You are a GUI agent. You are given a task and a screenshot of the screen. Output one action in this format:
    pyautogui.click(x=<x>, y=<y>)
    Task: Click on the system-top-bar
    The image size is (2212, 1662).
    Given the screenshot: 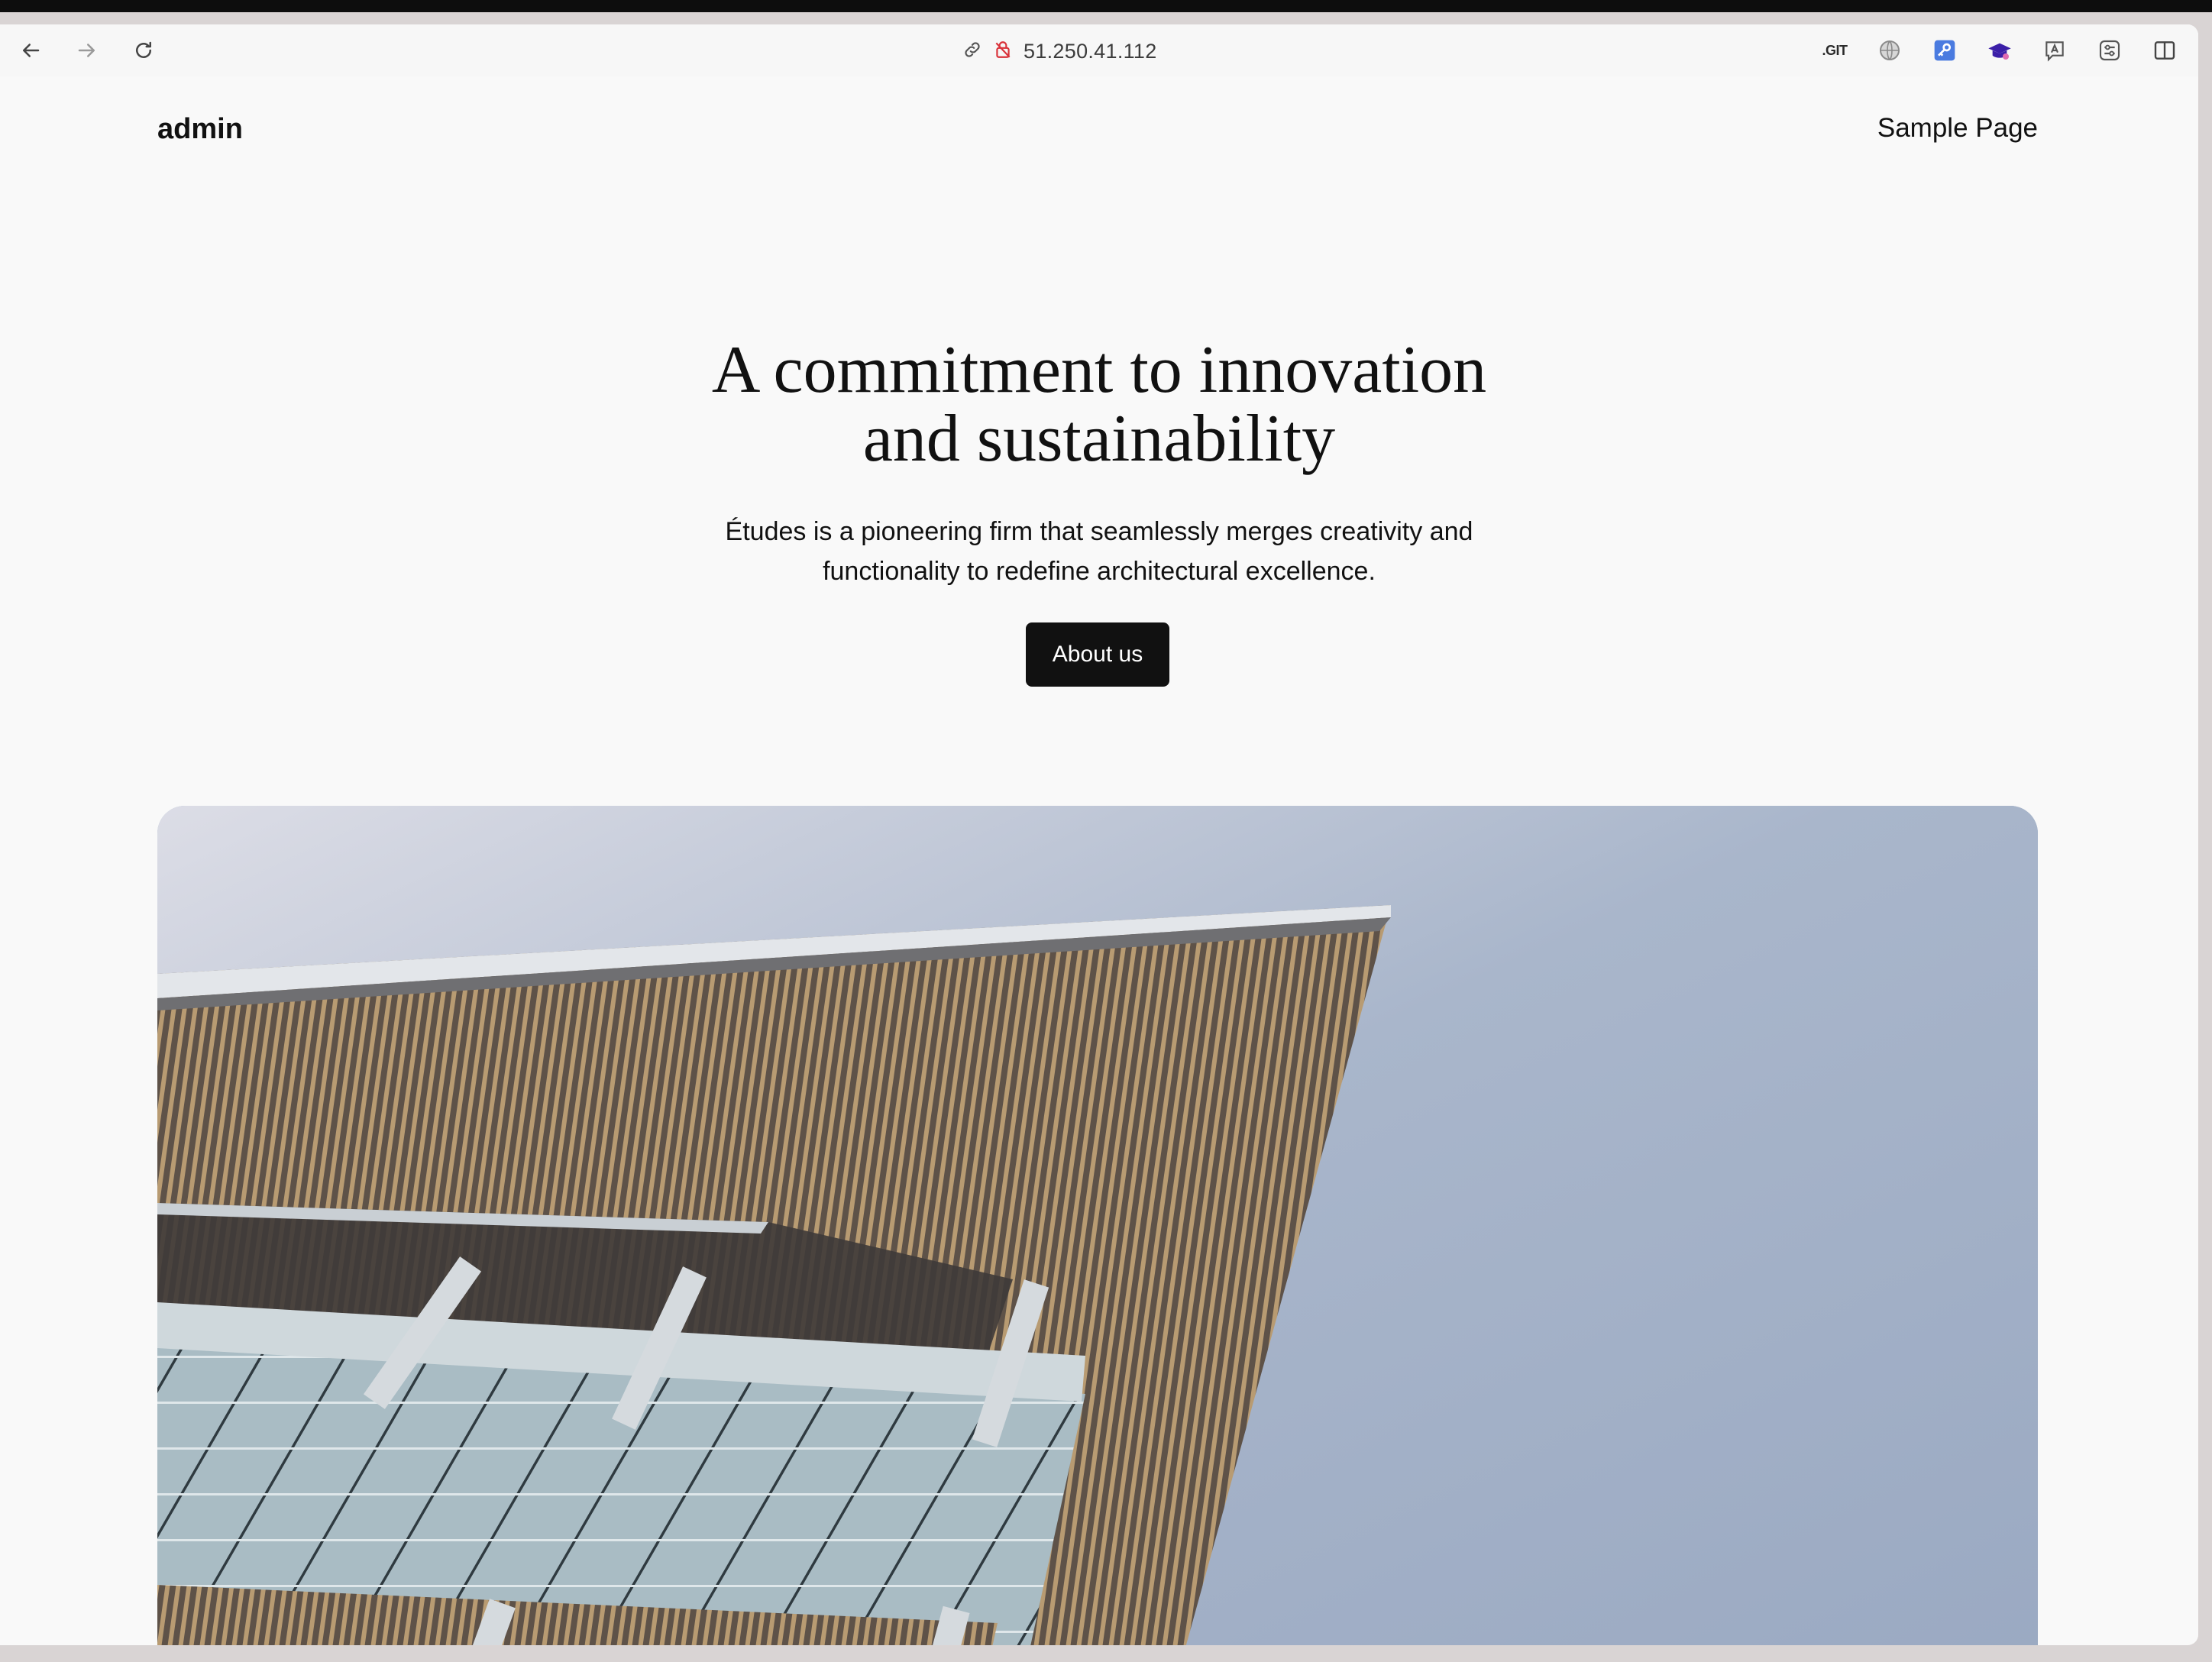 What is the action you would take?
    pyautogui.click(x=1106, y=6)
    